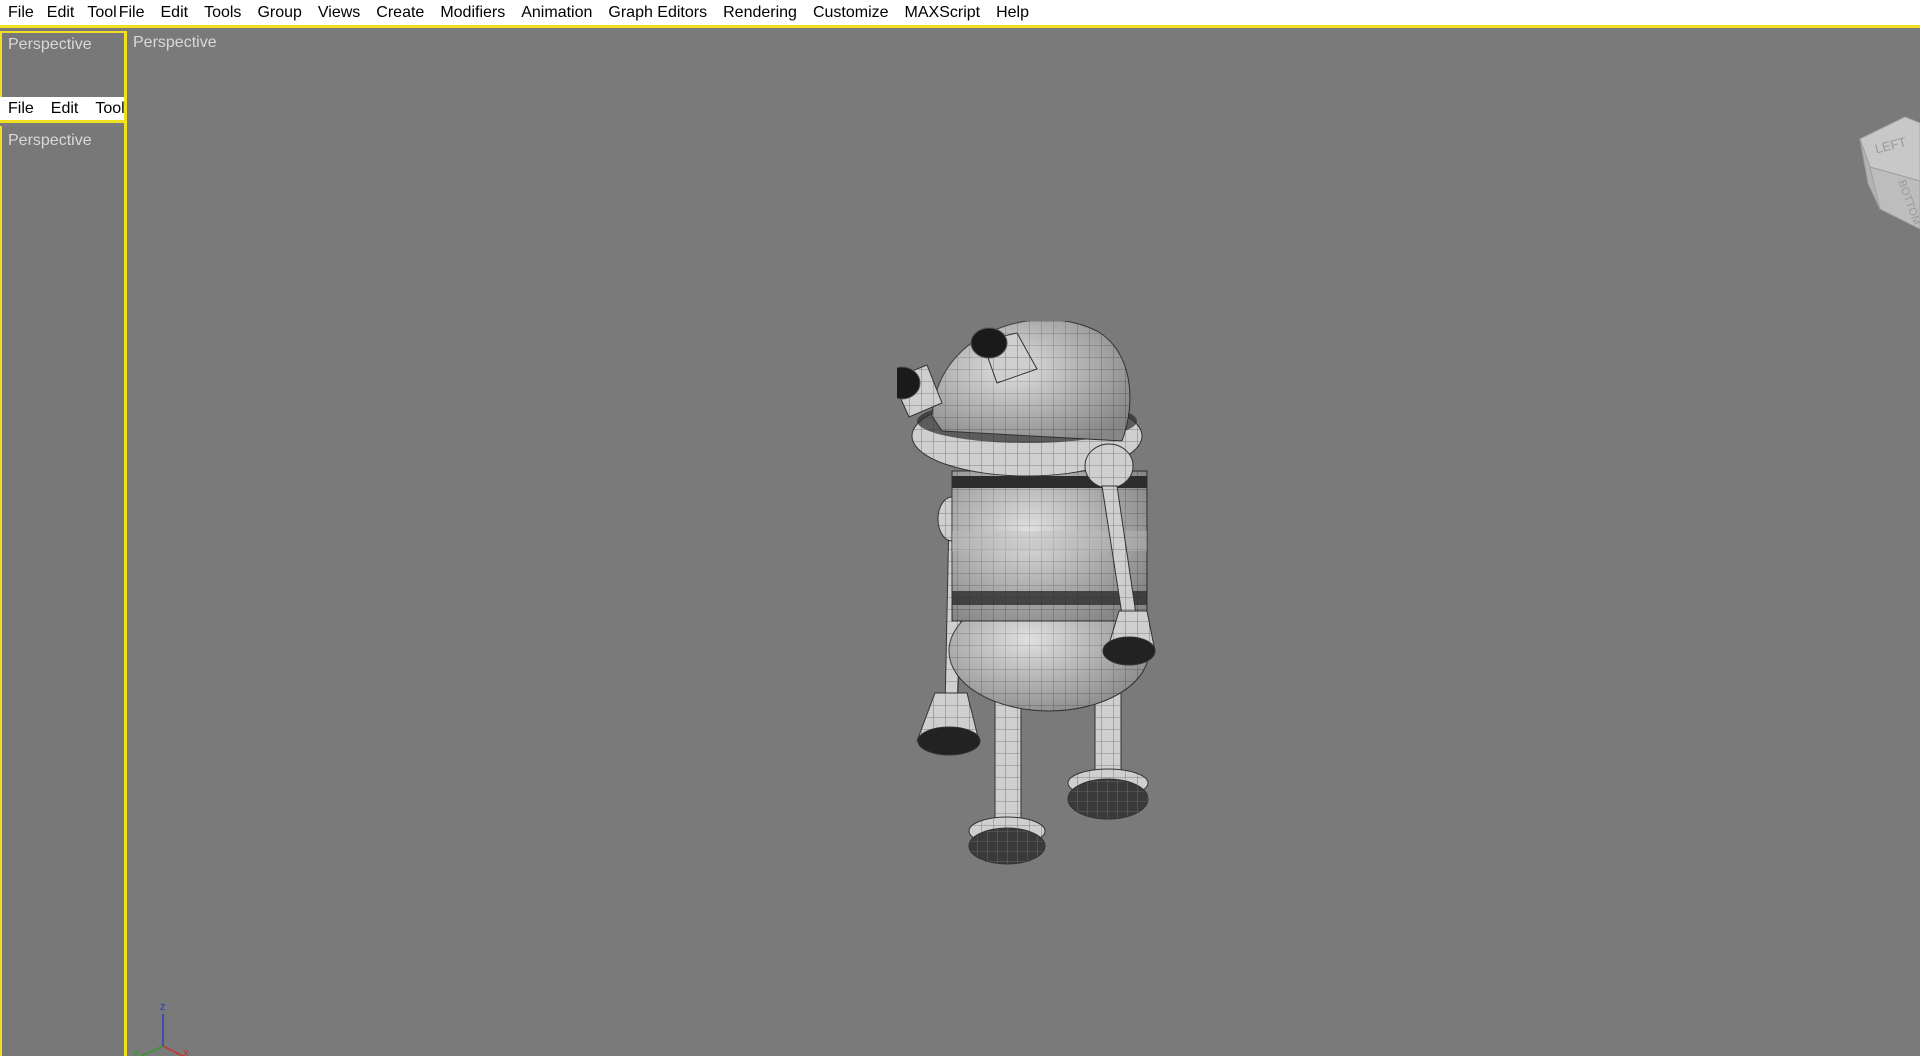  Describe the element at coordinates (1885, 174) in the screenshot. I see `viewcube-icon: LEFT BOTTOM` at that location.